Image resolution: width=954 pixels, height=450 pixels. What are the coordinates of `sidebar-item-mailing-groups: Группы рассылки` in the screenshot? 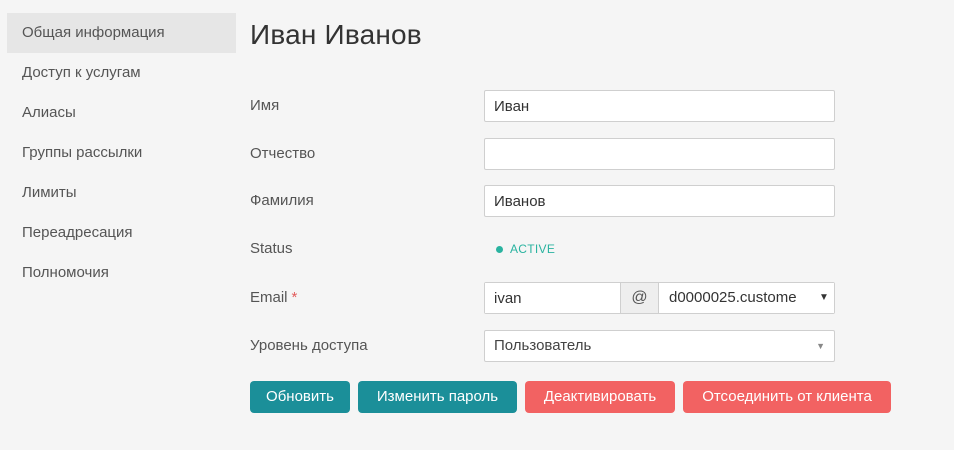 It's located at (121, 153).